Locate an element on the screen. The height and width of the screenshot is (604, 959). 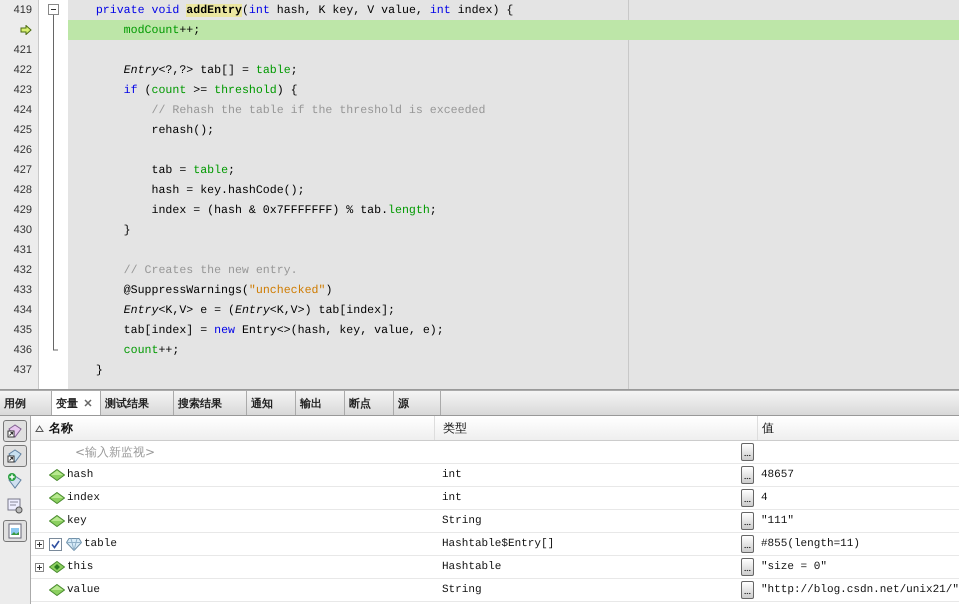
line-number: 426 is located at coordinates (23, 150).